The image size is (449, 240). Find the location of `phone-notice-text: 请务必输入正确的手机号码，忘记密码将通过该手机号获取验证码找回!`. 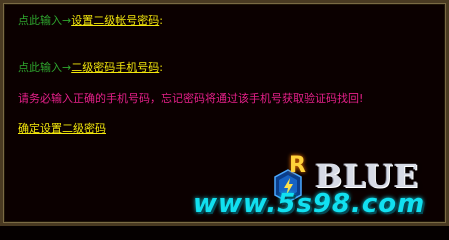

phone-notice-text: 请务必输入正确的手机号码，忘记密码将通过该手机号获取验证码找回! is located at coordinates (191, 98).